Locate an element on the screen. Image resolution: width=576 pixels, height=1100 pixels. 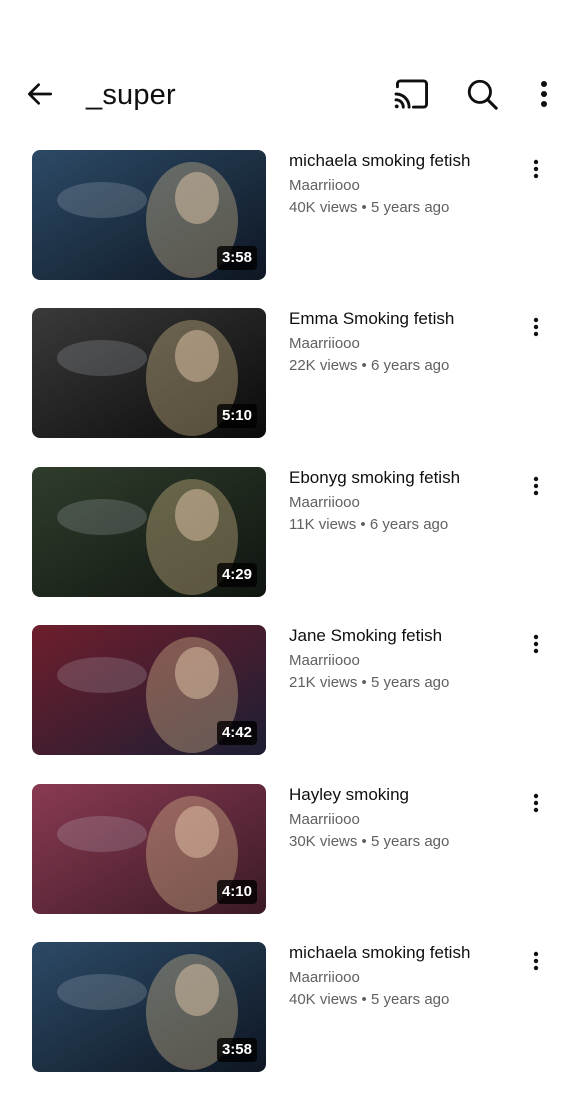
video-meta: 11K views • 6 years ago is located at coordinates (369, 524).